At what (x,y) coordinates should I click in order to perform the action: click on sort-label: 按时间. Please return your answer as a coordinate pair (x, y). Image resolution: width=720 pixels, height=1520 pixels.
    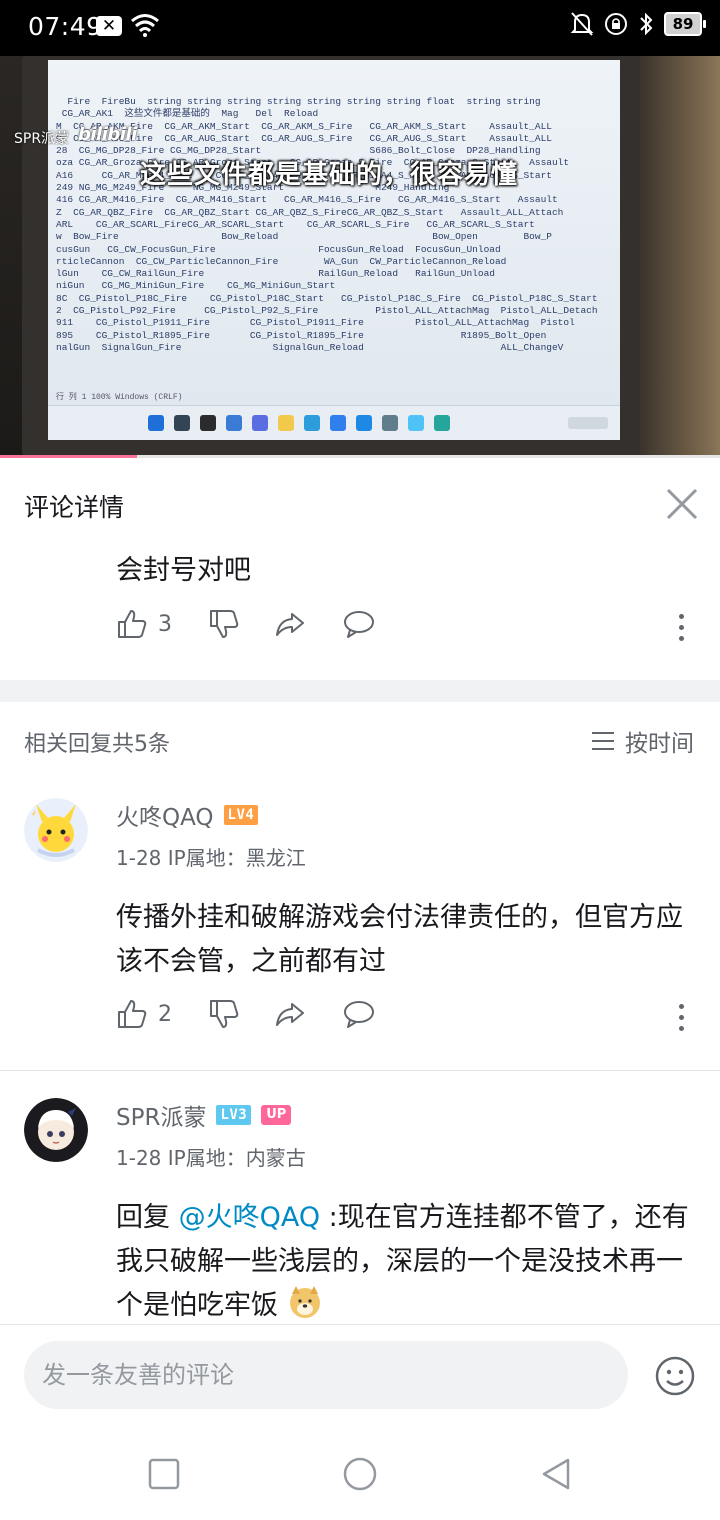
    Looking at the image, I should click on (659, 744).